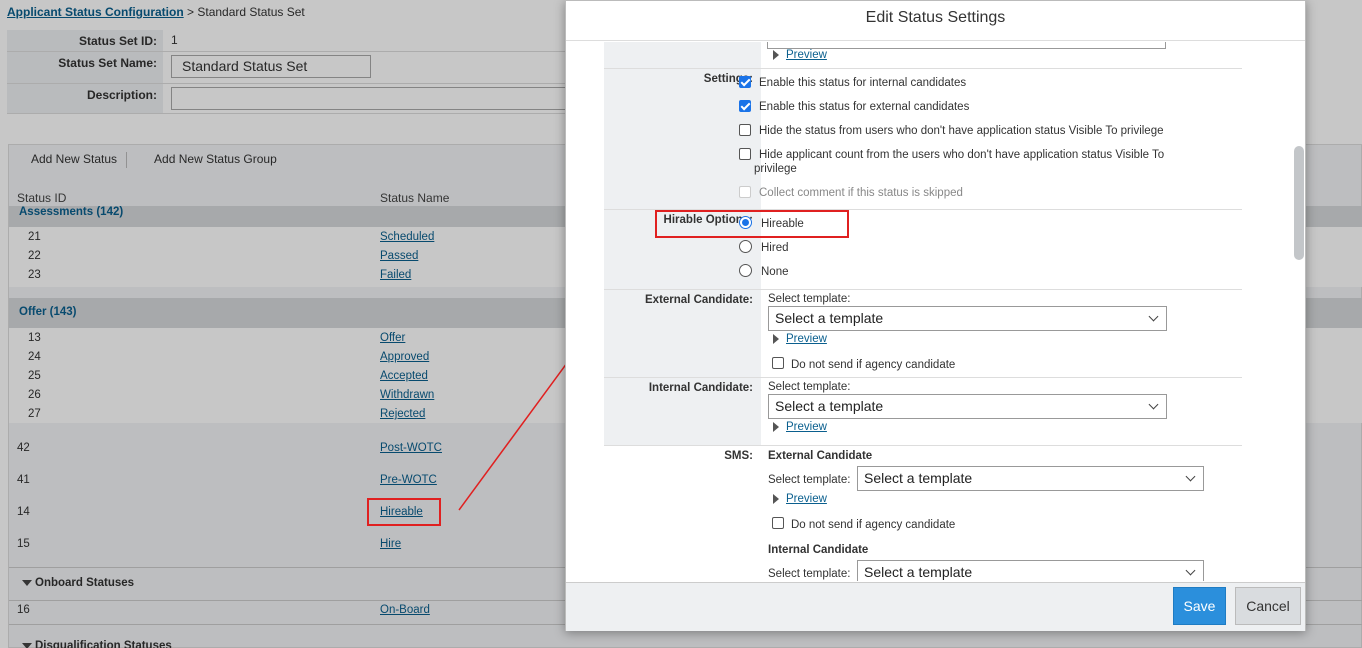 This screenshot has height=648, width=1362. Describe the element at coordinates (778, 363) in the screenshot. I see `checkbox-agency-external` at that location.